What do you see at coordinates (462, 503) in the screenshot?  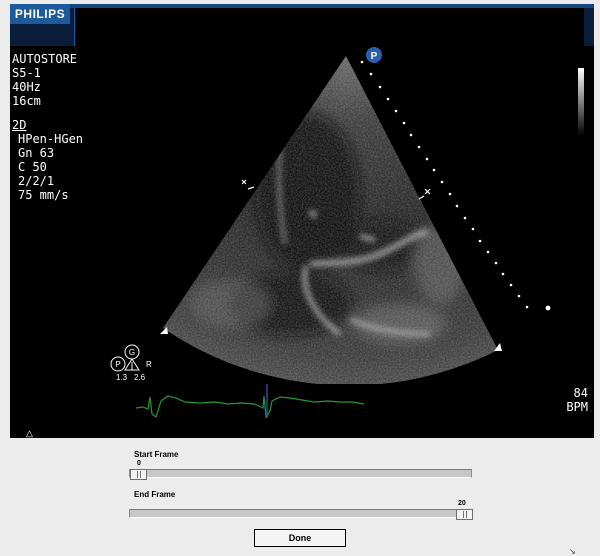 I see `end-frame-value: 20` at bounding box center [462, 503].